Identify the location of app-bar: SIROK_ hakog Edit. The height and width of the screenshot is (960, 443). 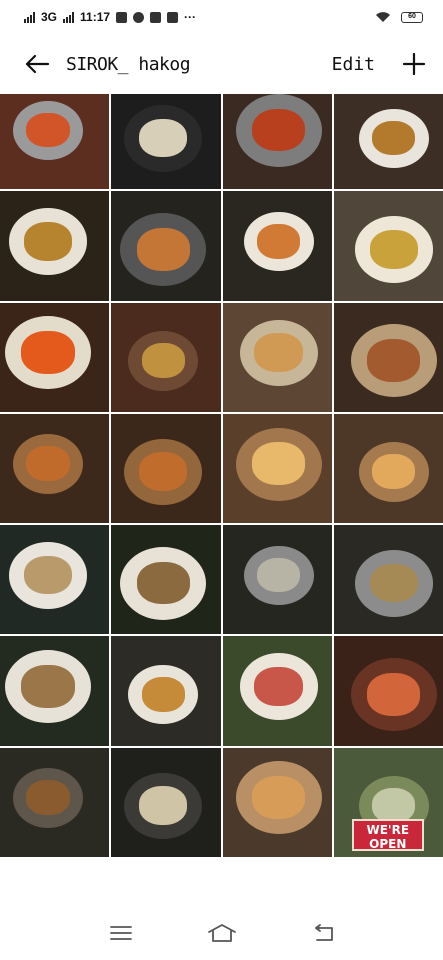
(221, 64).